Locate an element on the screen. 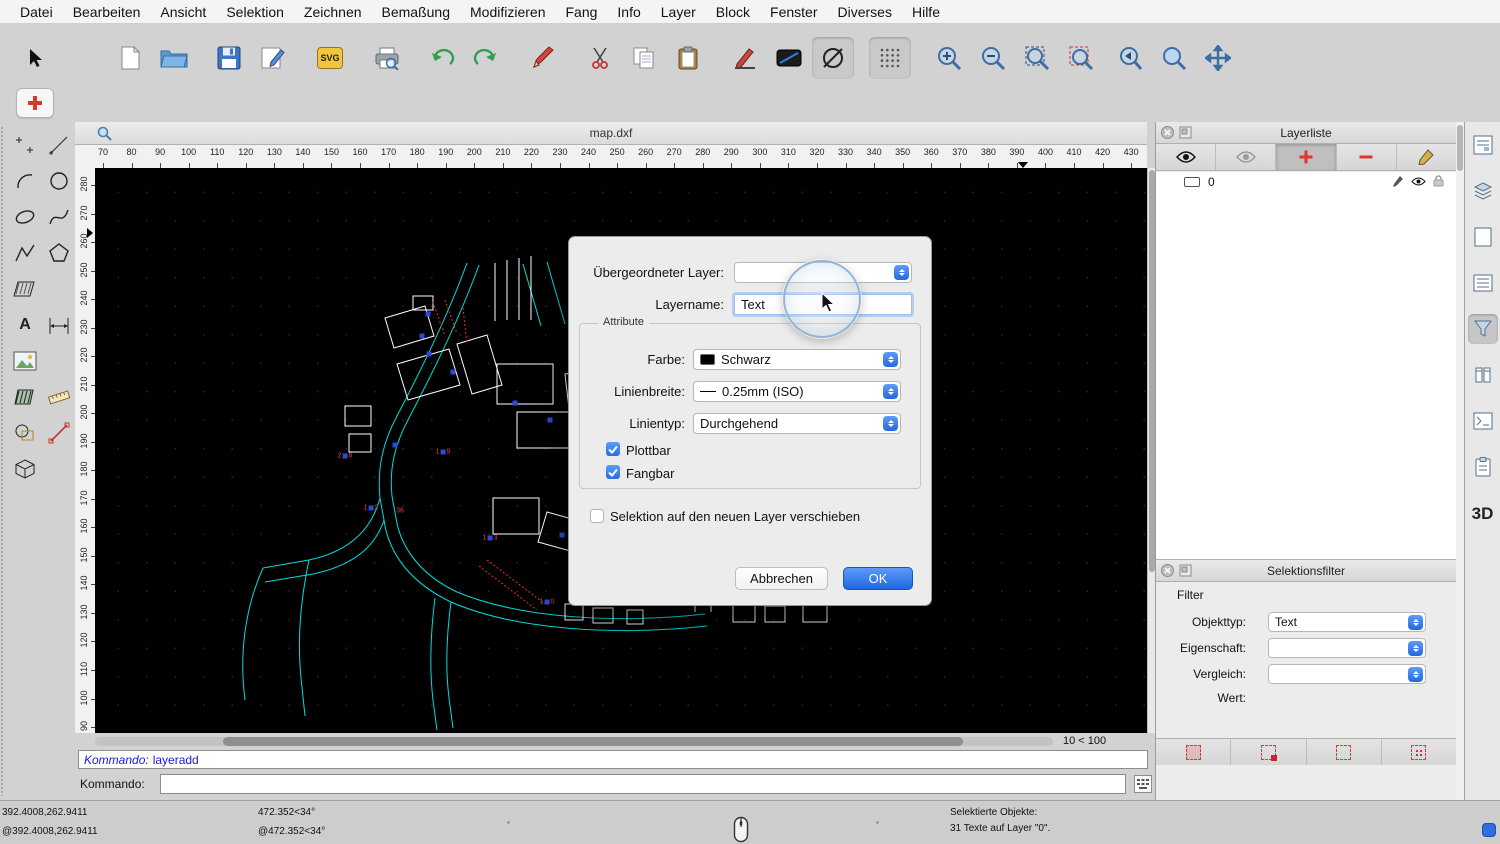 This screenshot has height=844, width=1500. layer-lock-icon is located at coordinates (1438, 182).